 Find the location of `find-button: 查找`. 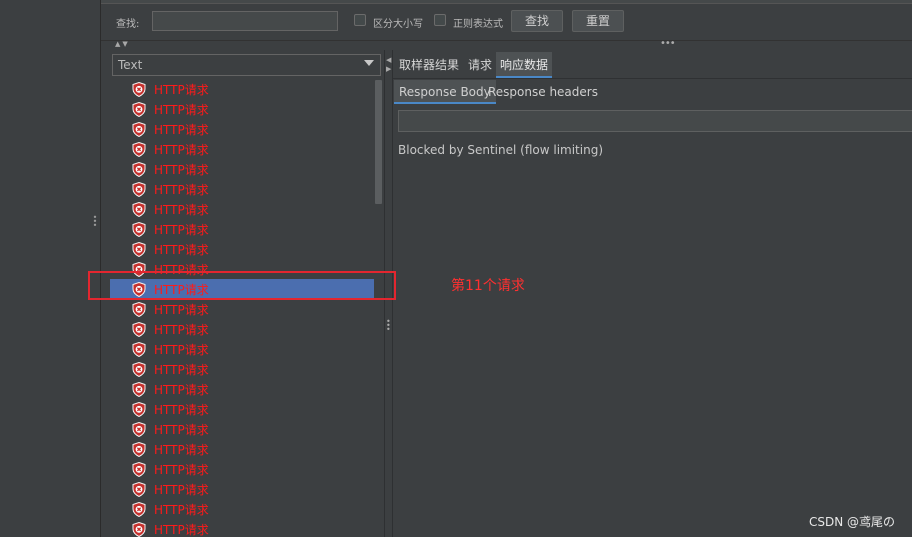

find-button: 查找 is located at coordinates (537, 21).